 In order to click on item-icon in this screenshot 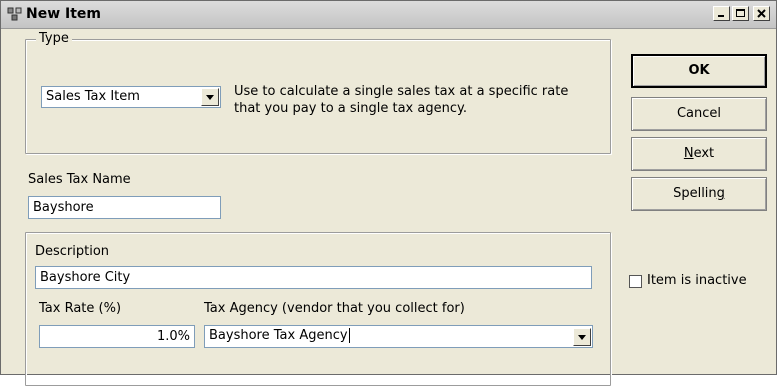, I will do `click(15, 14)`.